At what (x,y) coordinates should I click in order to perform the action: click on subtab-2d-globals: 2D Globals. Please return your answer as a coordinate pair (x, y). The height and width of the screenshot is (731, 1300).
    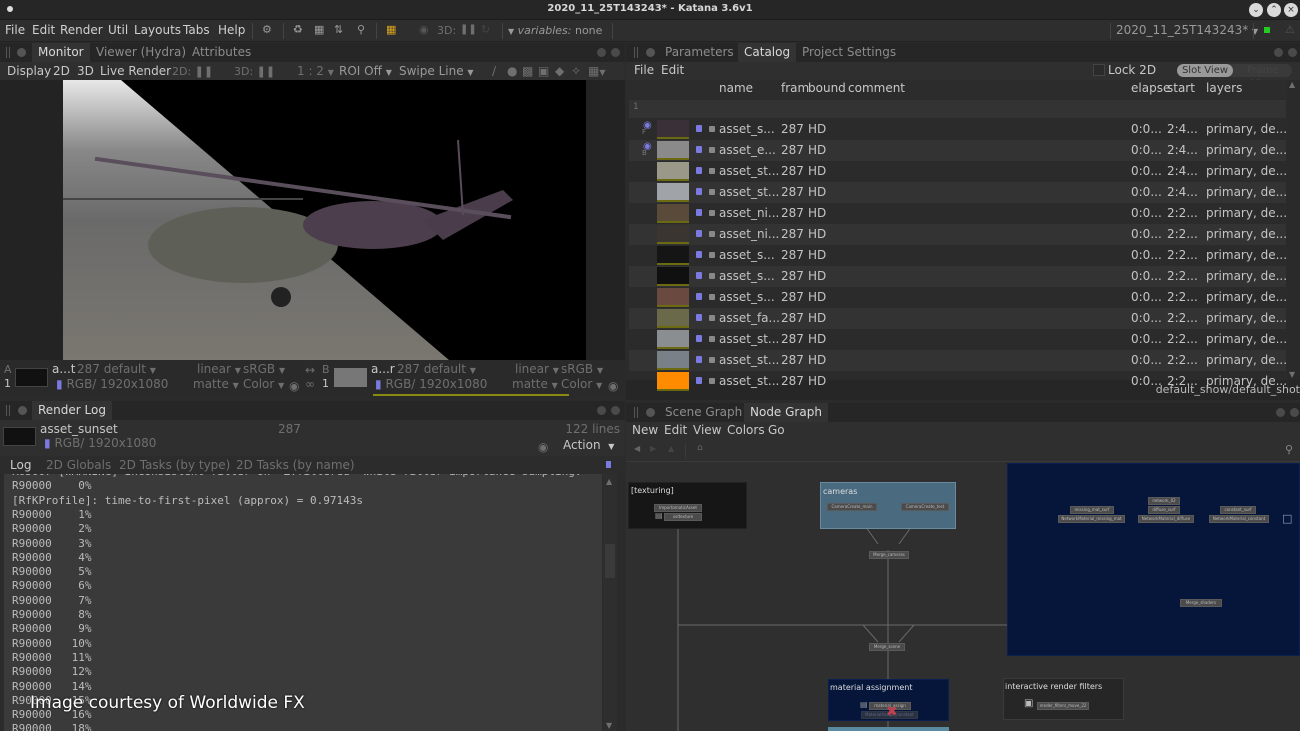
    Looking at the image, I should click on (78, 465).